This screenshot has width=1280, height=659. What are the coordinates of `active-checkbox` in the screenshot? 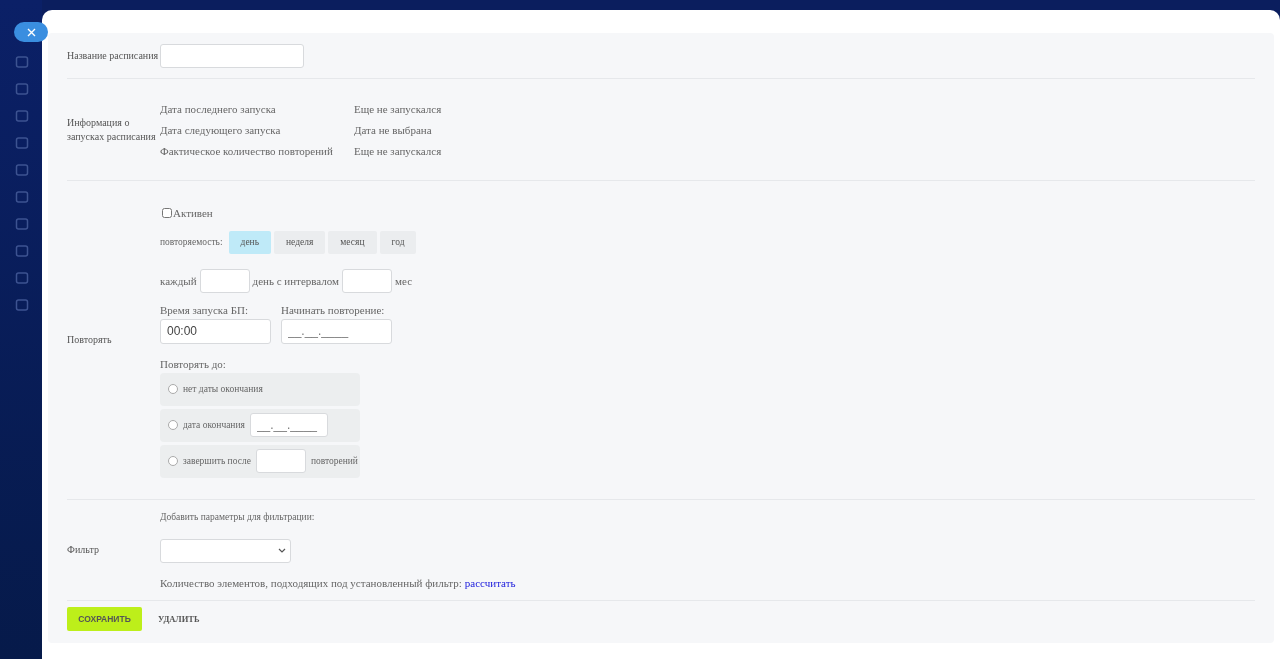 It's located at (167, 212).